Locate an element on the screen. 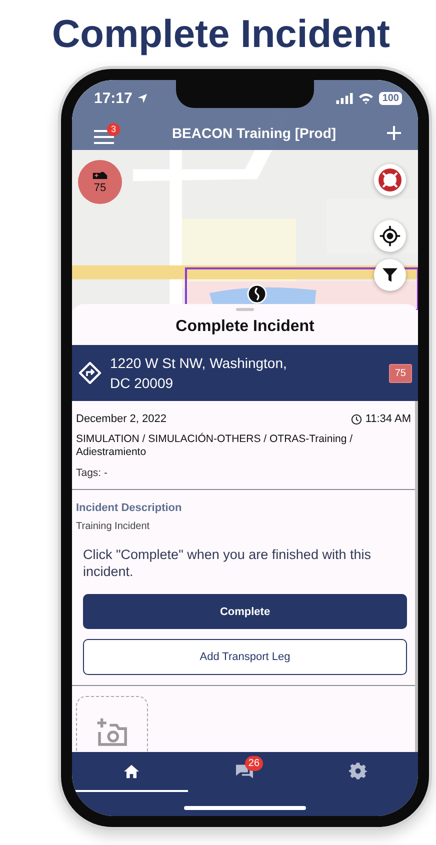 This screenshot has height=845, width=436. incident-address: 1220 W St NW, Washington, DC 20009 is located at coordinates (199, 373).